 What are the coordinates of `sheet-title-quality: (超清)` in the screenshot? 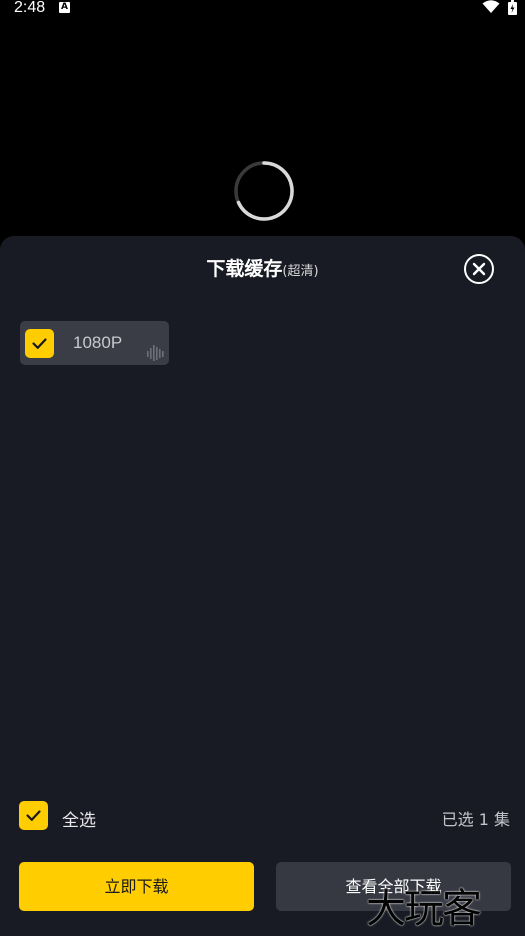 It's located at (300, 271).